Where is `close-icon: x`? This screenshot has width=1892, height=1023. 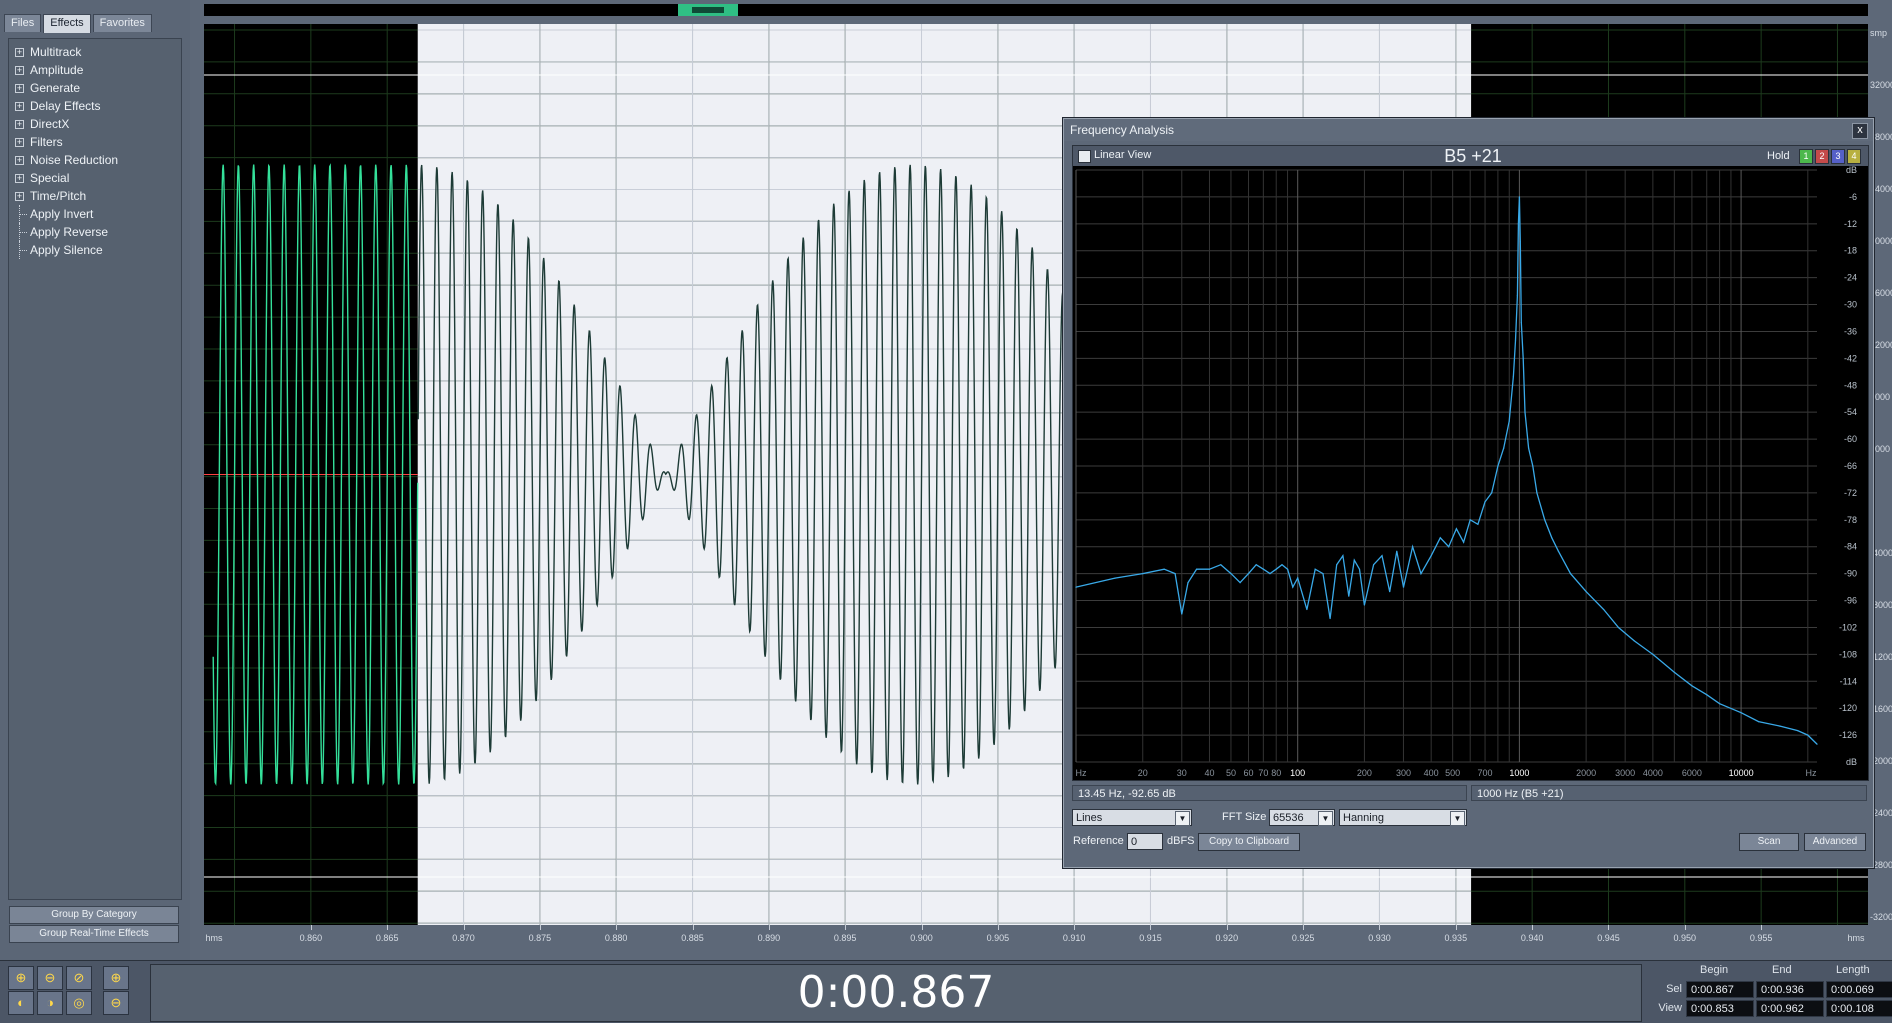 close-icon: x is located at coordinates (1860, 131).